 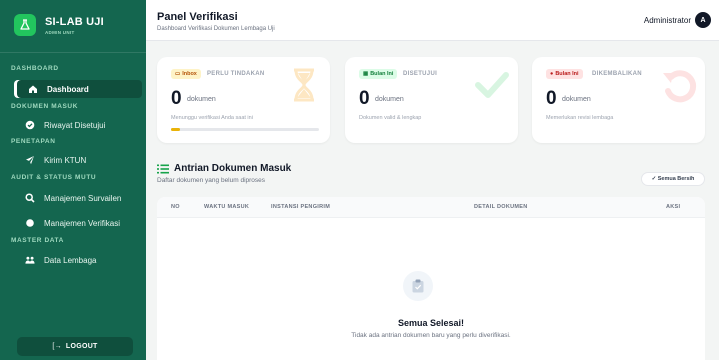 I want to click on nav-section-dashboard: DASHBOARD, so click(x=35, y=68).